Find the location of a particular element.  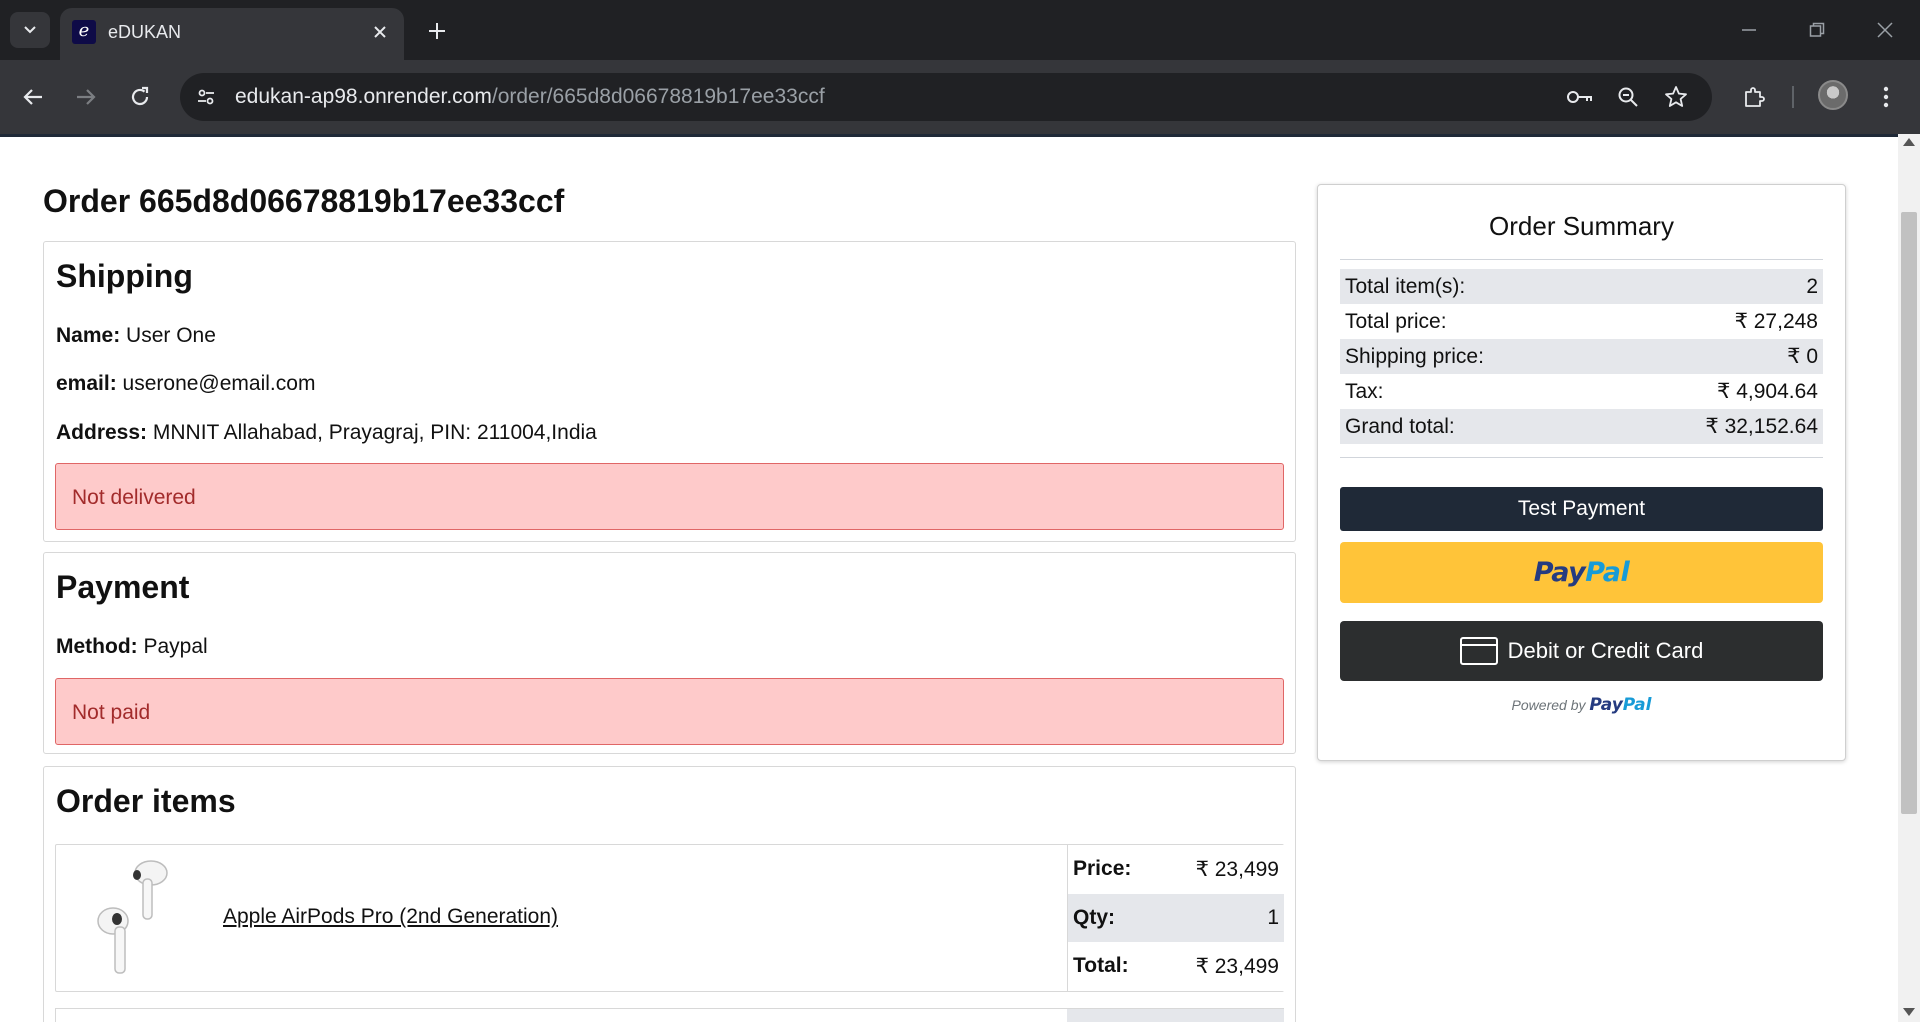

address-label: Address: is located at coordinates (102, 432).